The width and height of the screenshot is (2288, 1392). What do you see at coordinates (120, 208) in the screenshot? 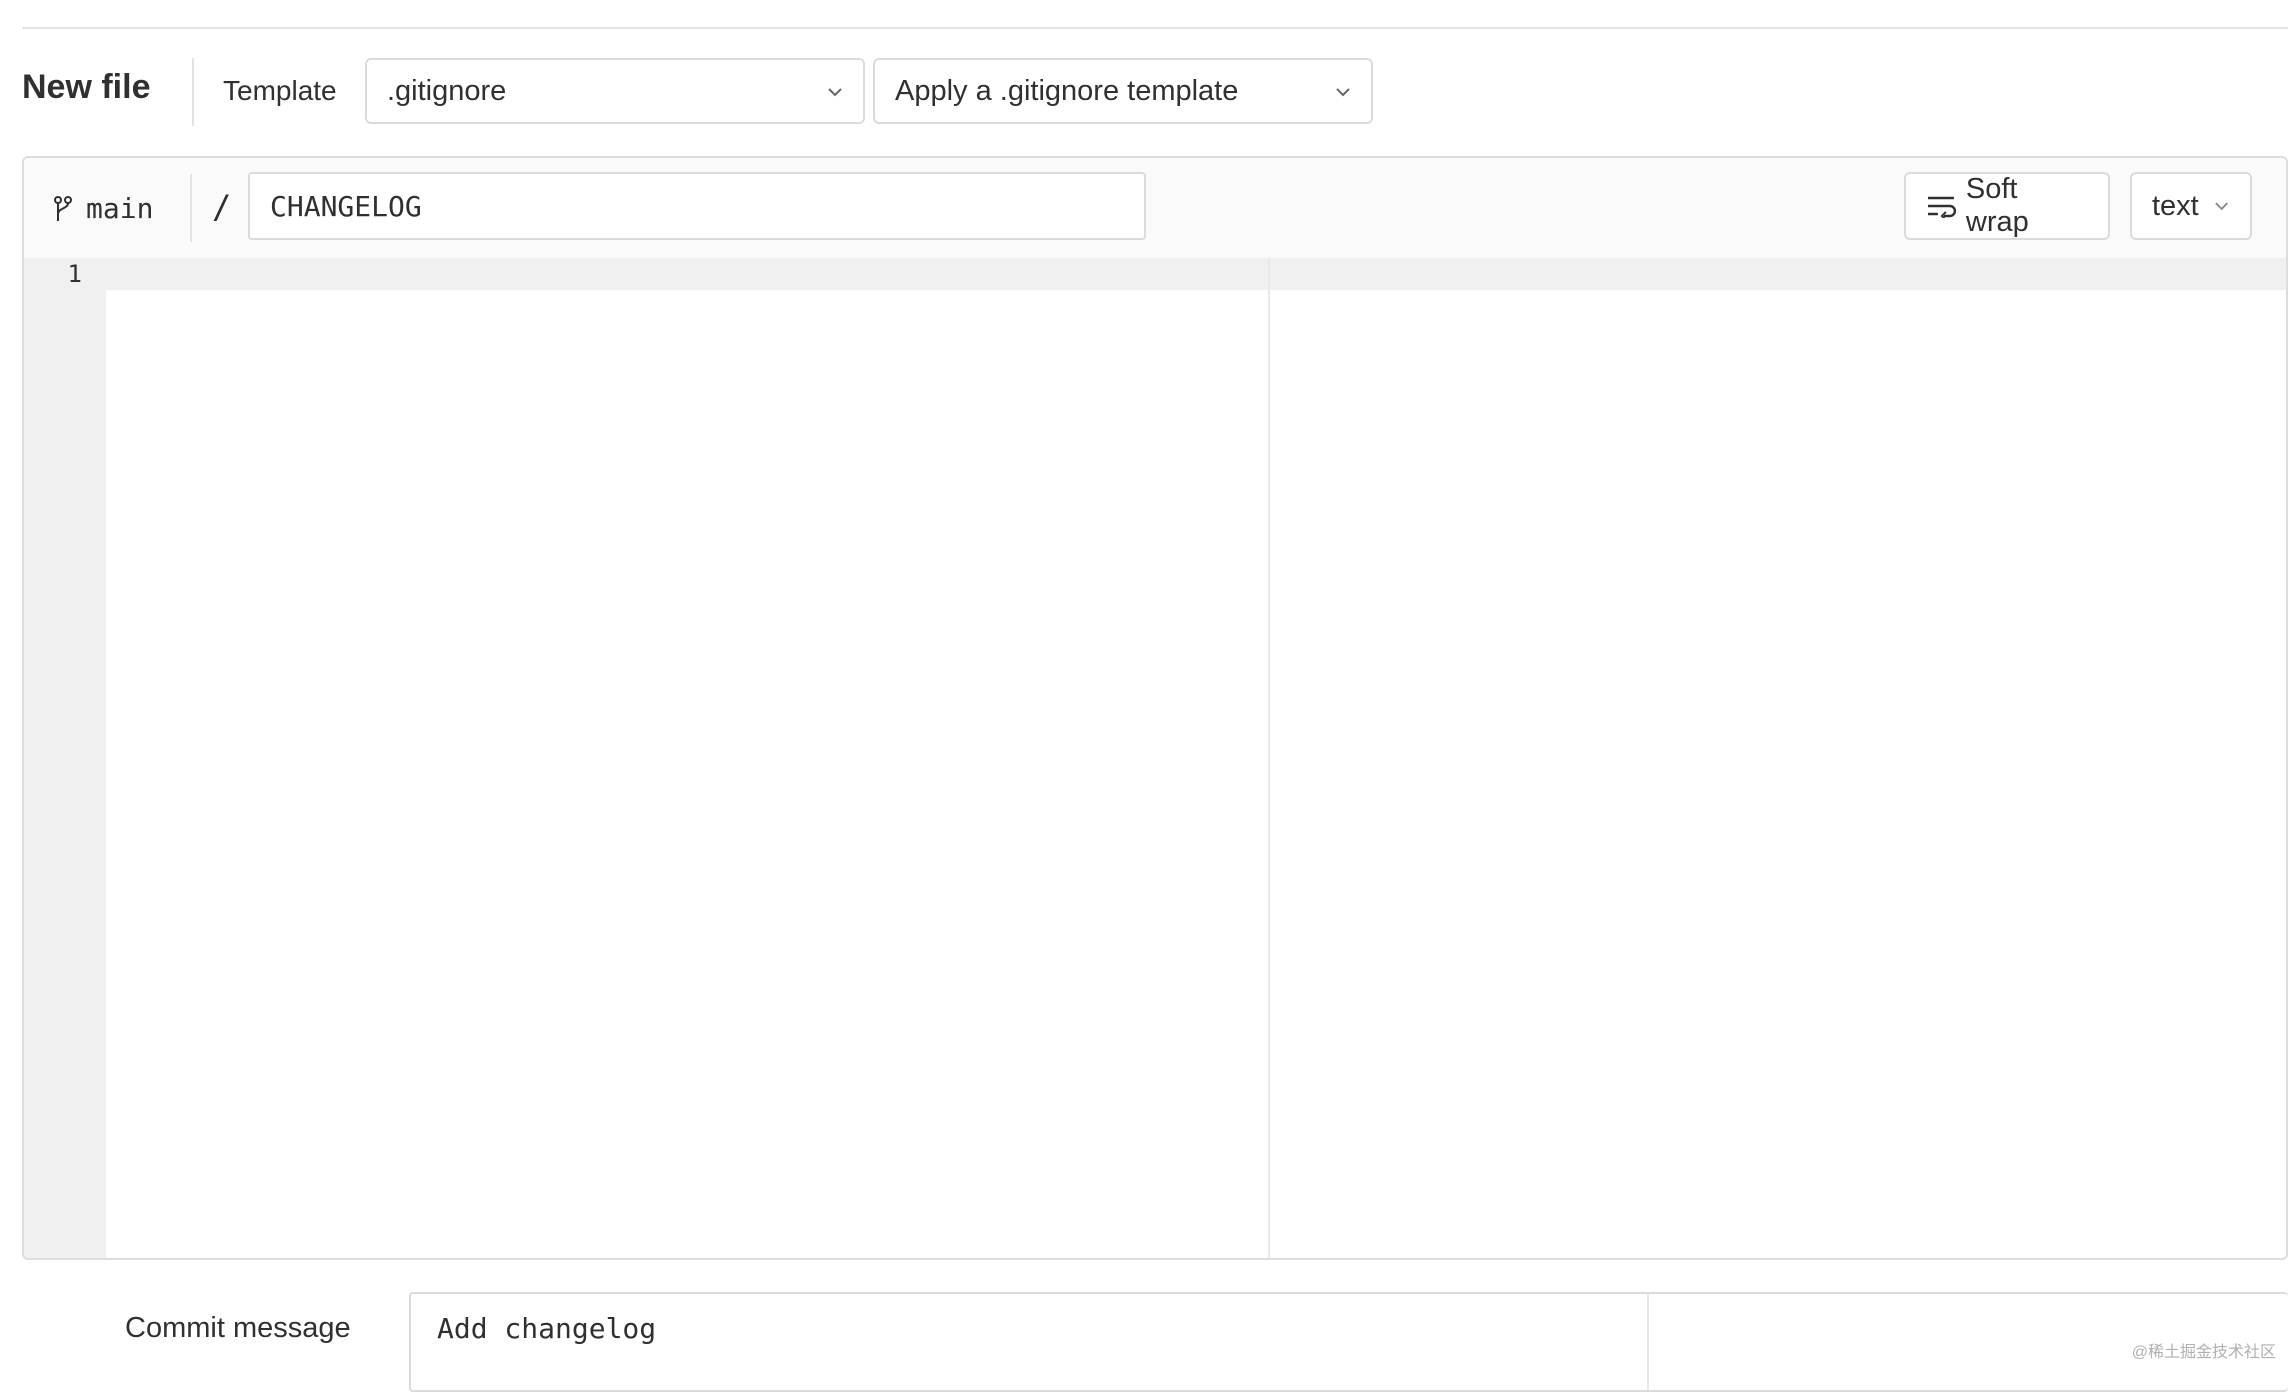
I see `branch-name: main` at bounding box center [120, 208].